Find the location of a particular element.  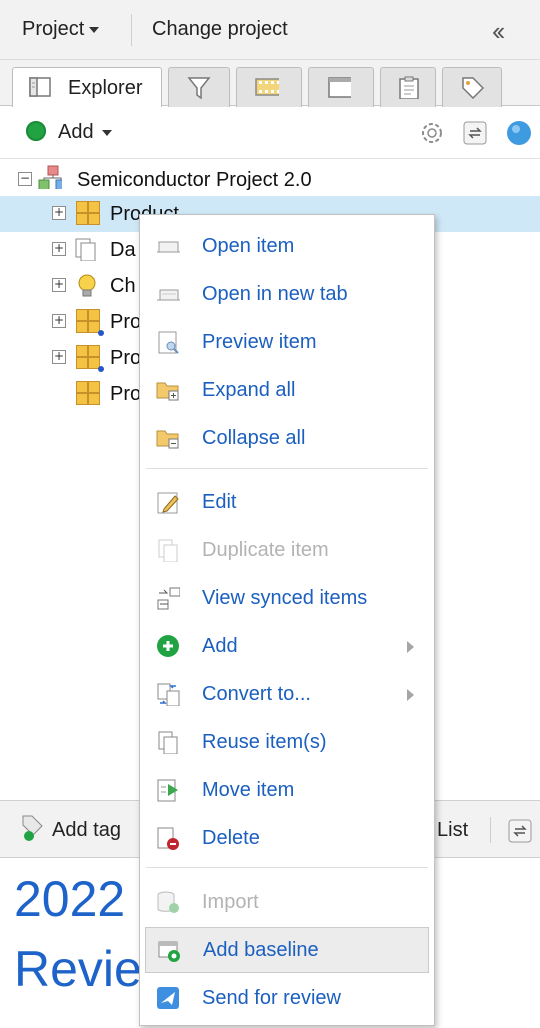

menu-item-delete: Delete is located at coordinates (287, 838).